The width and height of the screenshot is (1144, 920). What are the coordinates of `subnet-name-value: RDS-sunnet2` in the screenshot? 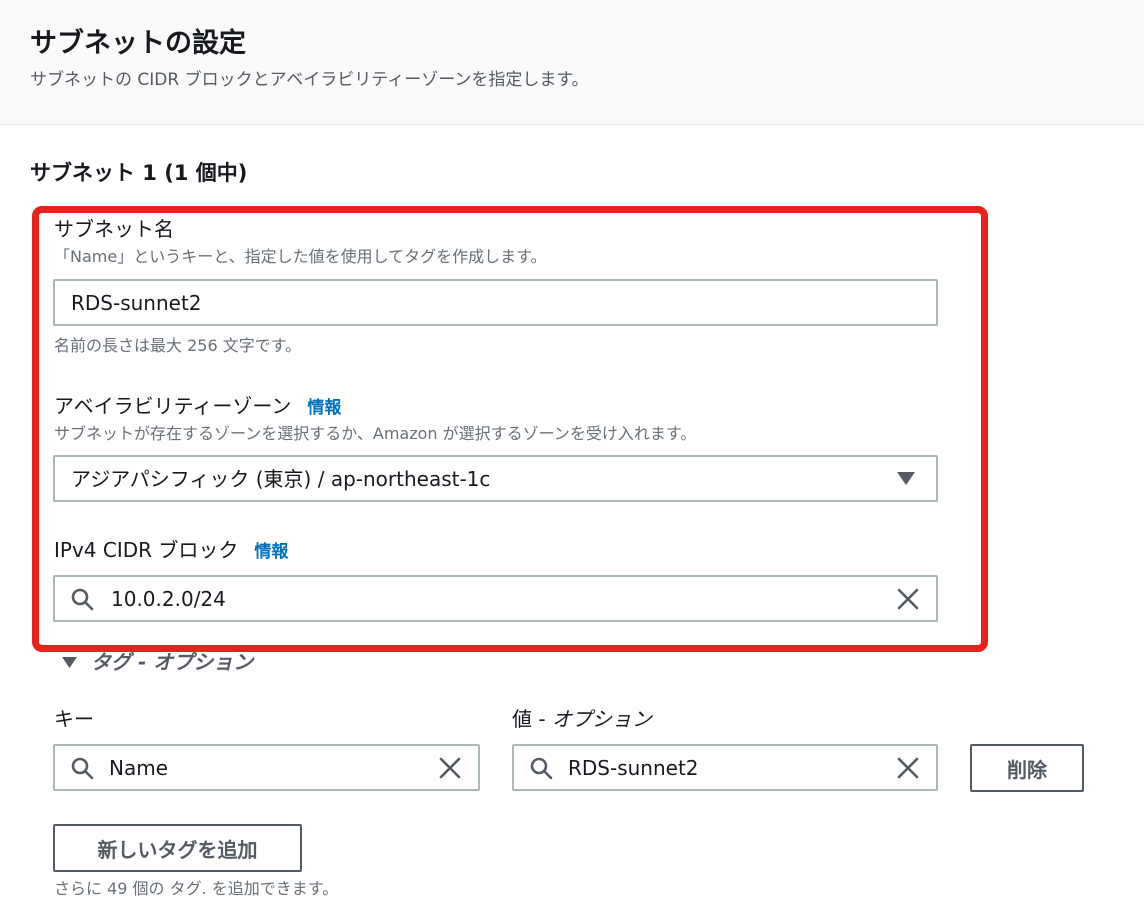 It's located at (136, 303).